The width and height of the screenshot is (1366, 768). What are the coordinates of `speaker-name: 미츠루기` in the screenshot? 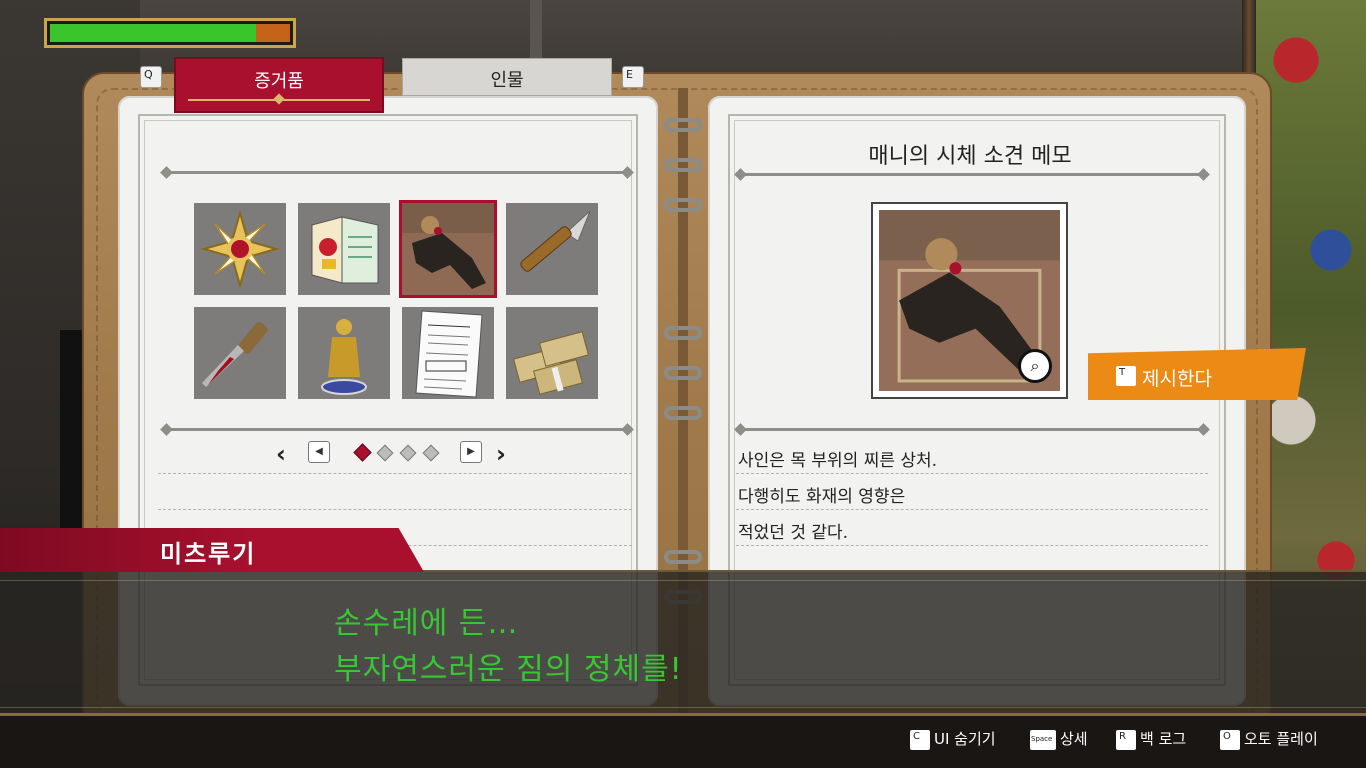 It's located at (208, 554).